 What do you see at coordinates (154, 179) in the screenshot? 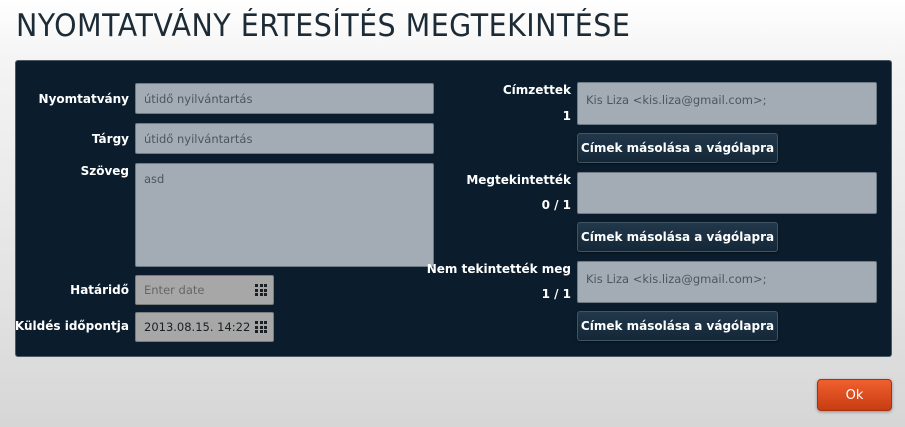
I see `text-value: asd` at bounding box center [154, 179].